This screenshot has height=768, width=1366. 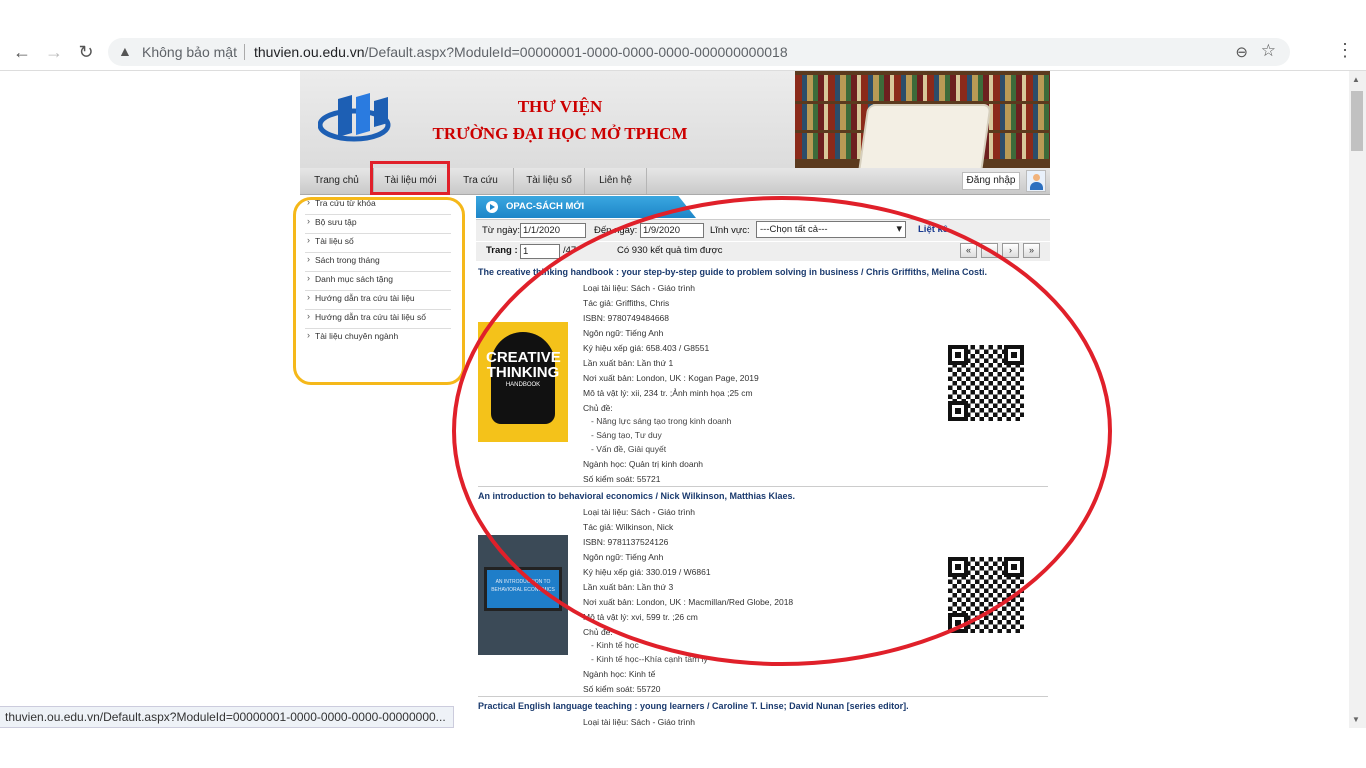 I want to click on highlight-nav-box, so click(x=410, y=178).